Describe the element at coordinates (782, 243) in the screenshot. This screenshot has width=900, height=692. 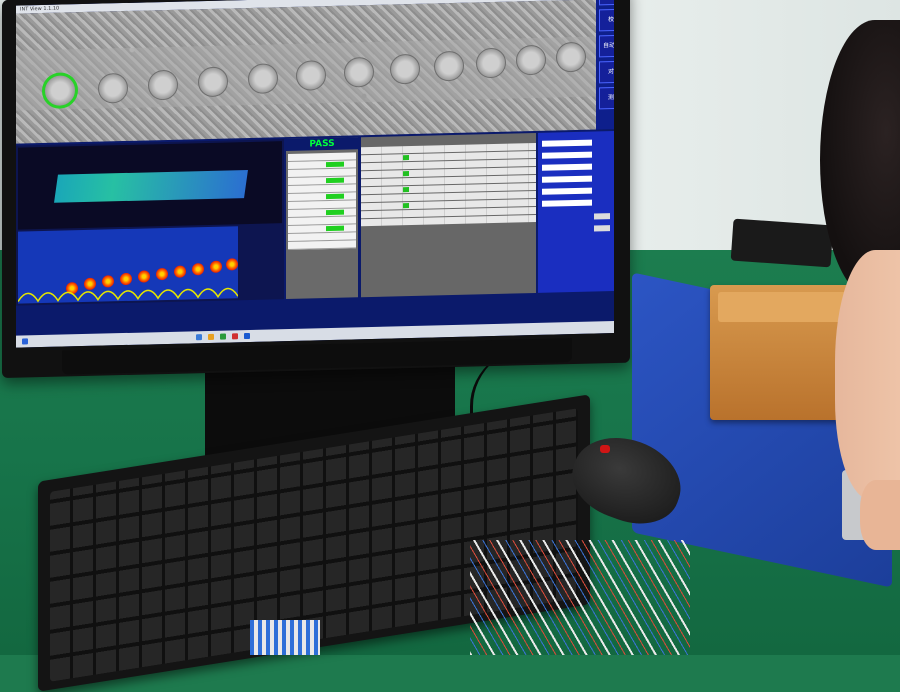
I see `power-adapter` at that location.